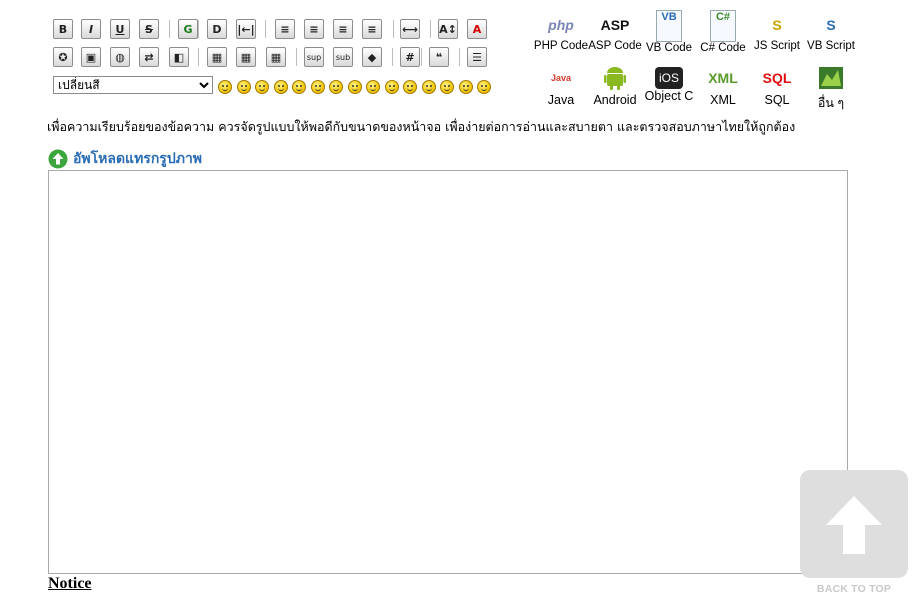  What do you see at coordinates (138, 159) in the screenshot?
I see `upload-image-label: อัพโหลดแทรกรูปภาพ` at bounding box center [138, 159].